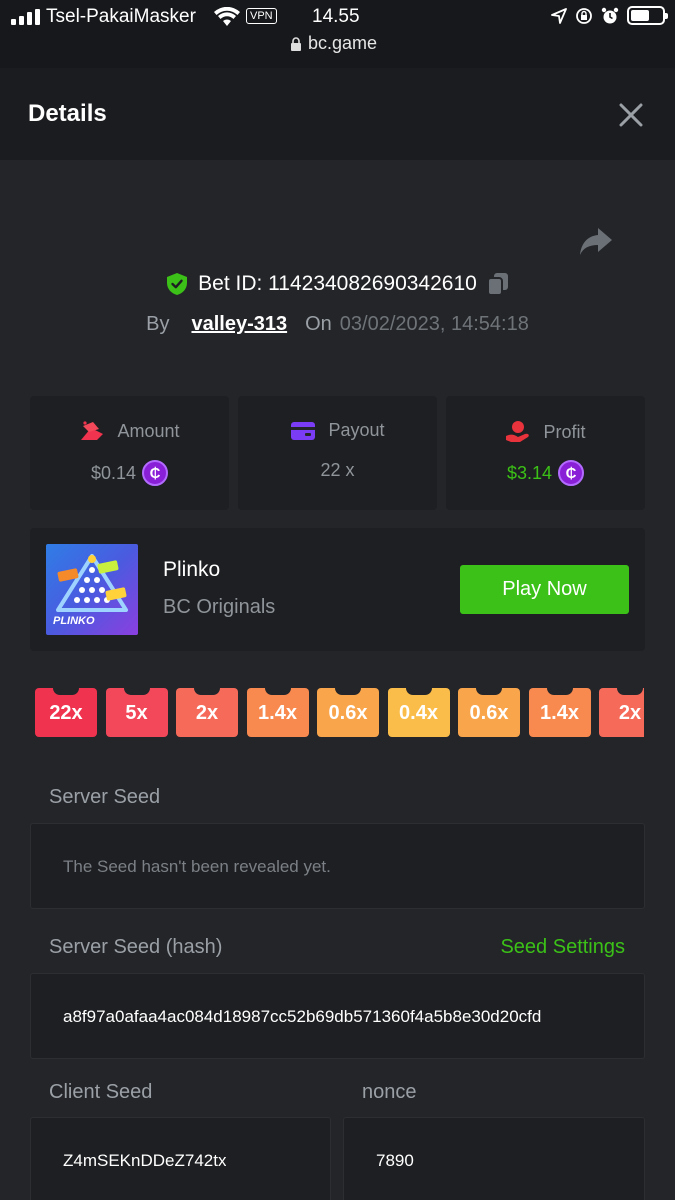 Image resolution: width=675 pixels, height=1200 pixels. What do you see at coordinates (640, 15) in the screenshot?
I see `battery-level` at bounding box center [640, 15].